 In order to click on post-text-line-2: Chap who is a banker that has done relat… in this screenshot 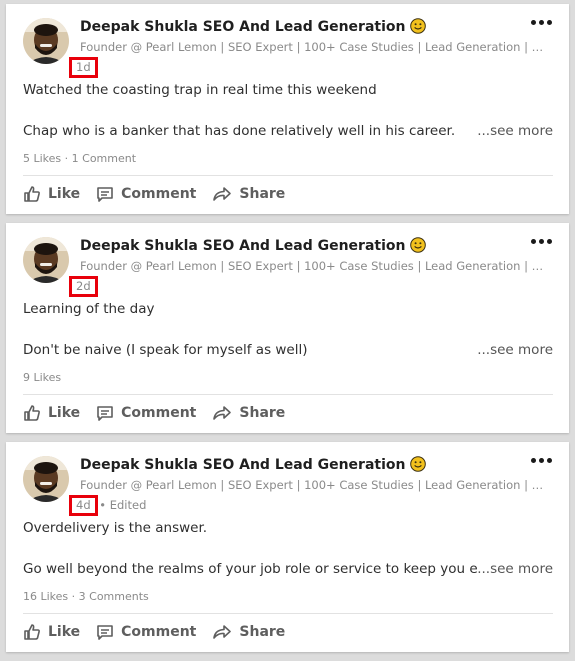, I will do `click(239, 131)`.